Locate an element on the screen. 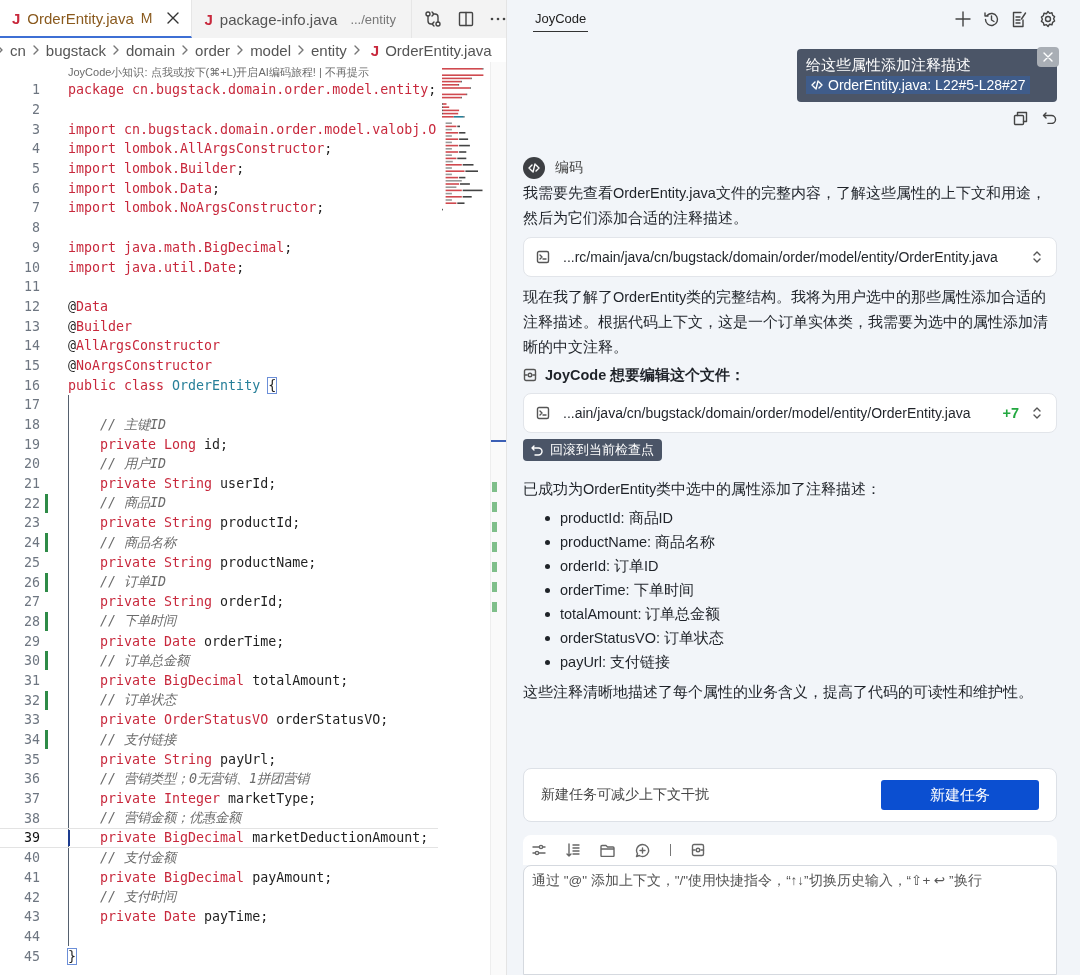 The height and width of the screenshot is (975, 1080). line-number: 26 is located at coordinates (31, 582).